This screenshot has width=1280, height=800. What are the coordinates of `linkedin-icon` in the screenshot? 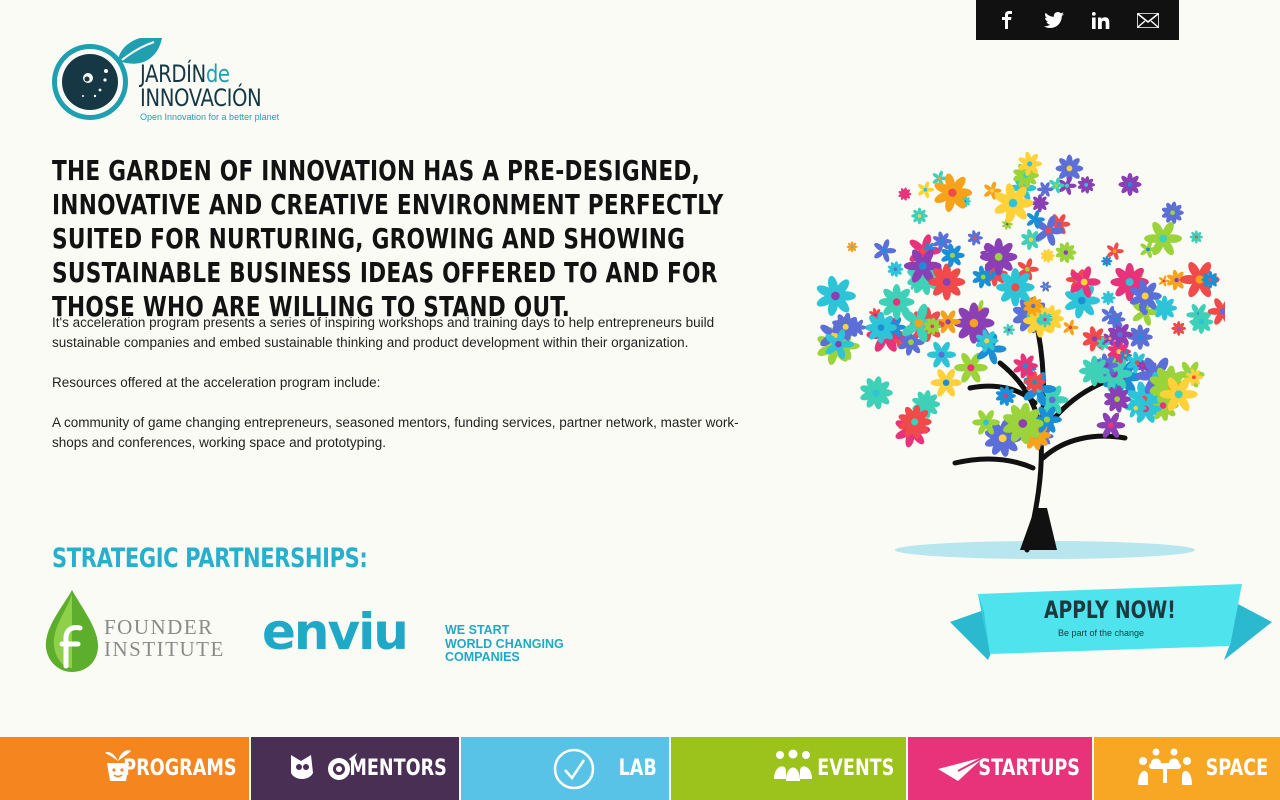 It's located at (1100, 20).